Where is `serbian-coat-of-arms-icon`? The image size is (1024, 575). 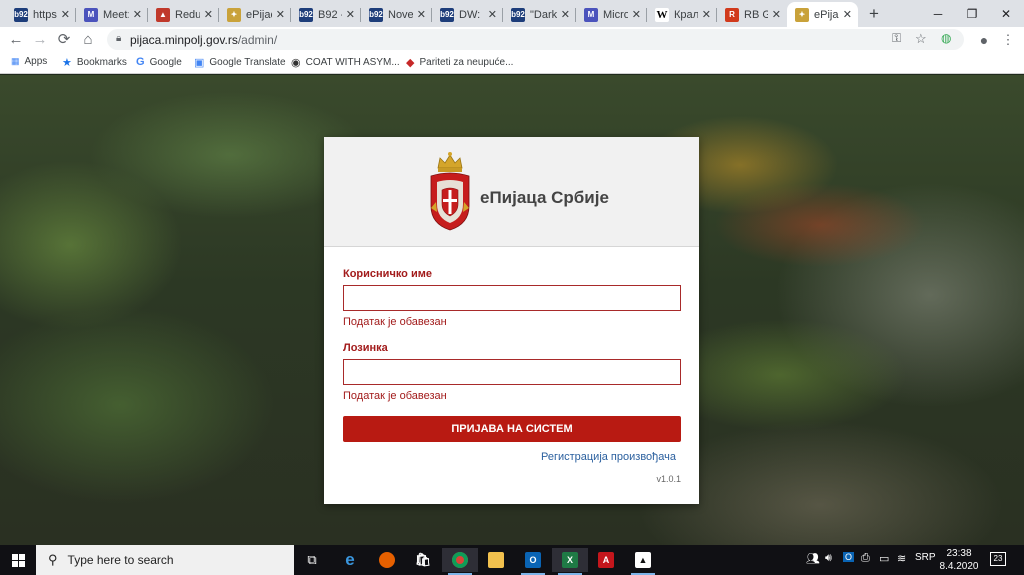 serbian-coat-of-arms-icon is located at coordinates (450, 191).